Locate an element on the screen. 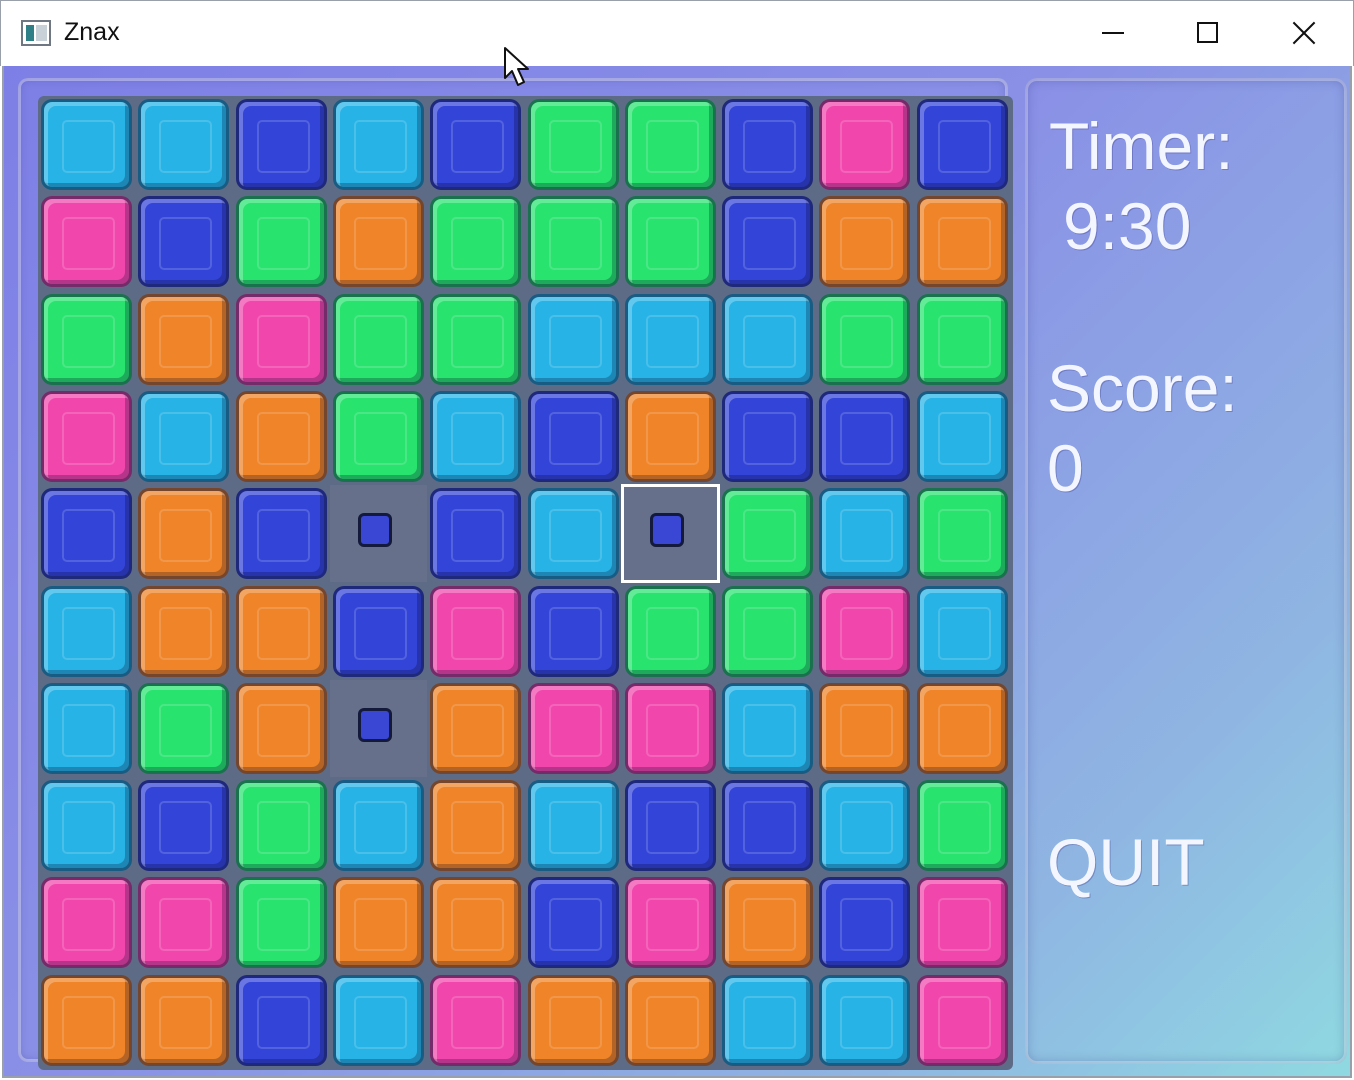 The image size is (1354, 1080). maximize-button is located at coordinates (1208, 33).